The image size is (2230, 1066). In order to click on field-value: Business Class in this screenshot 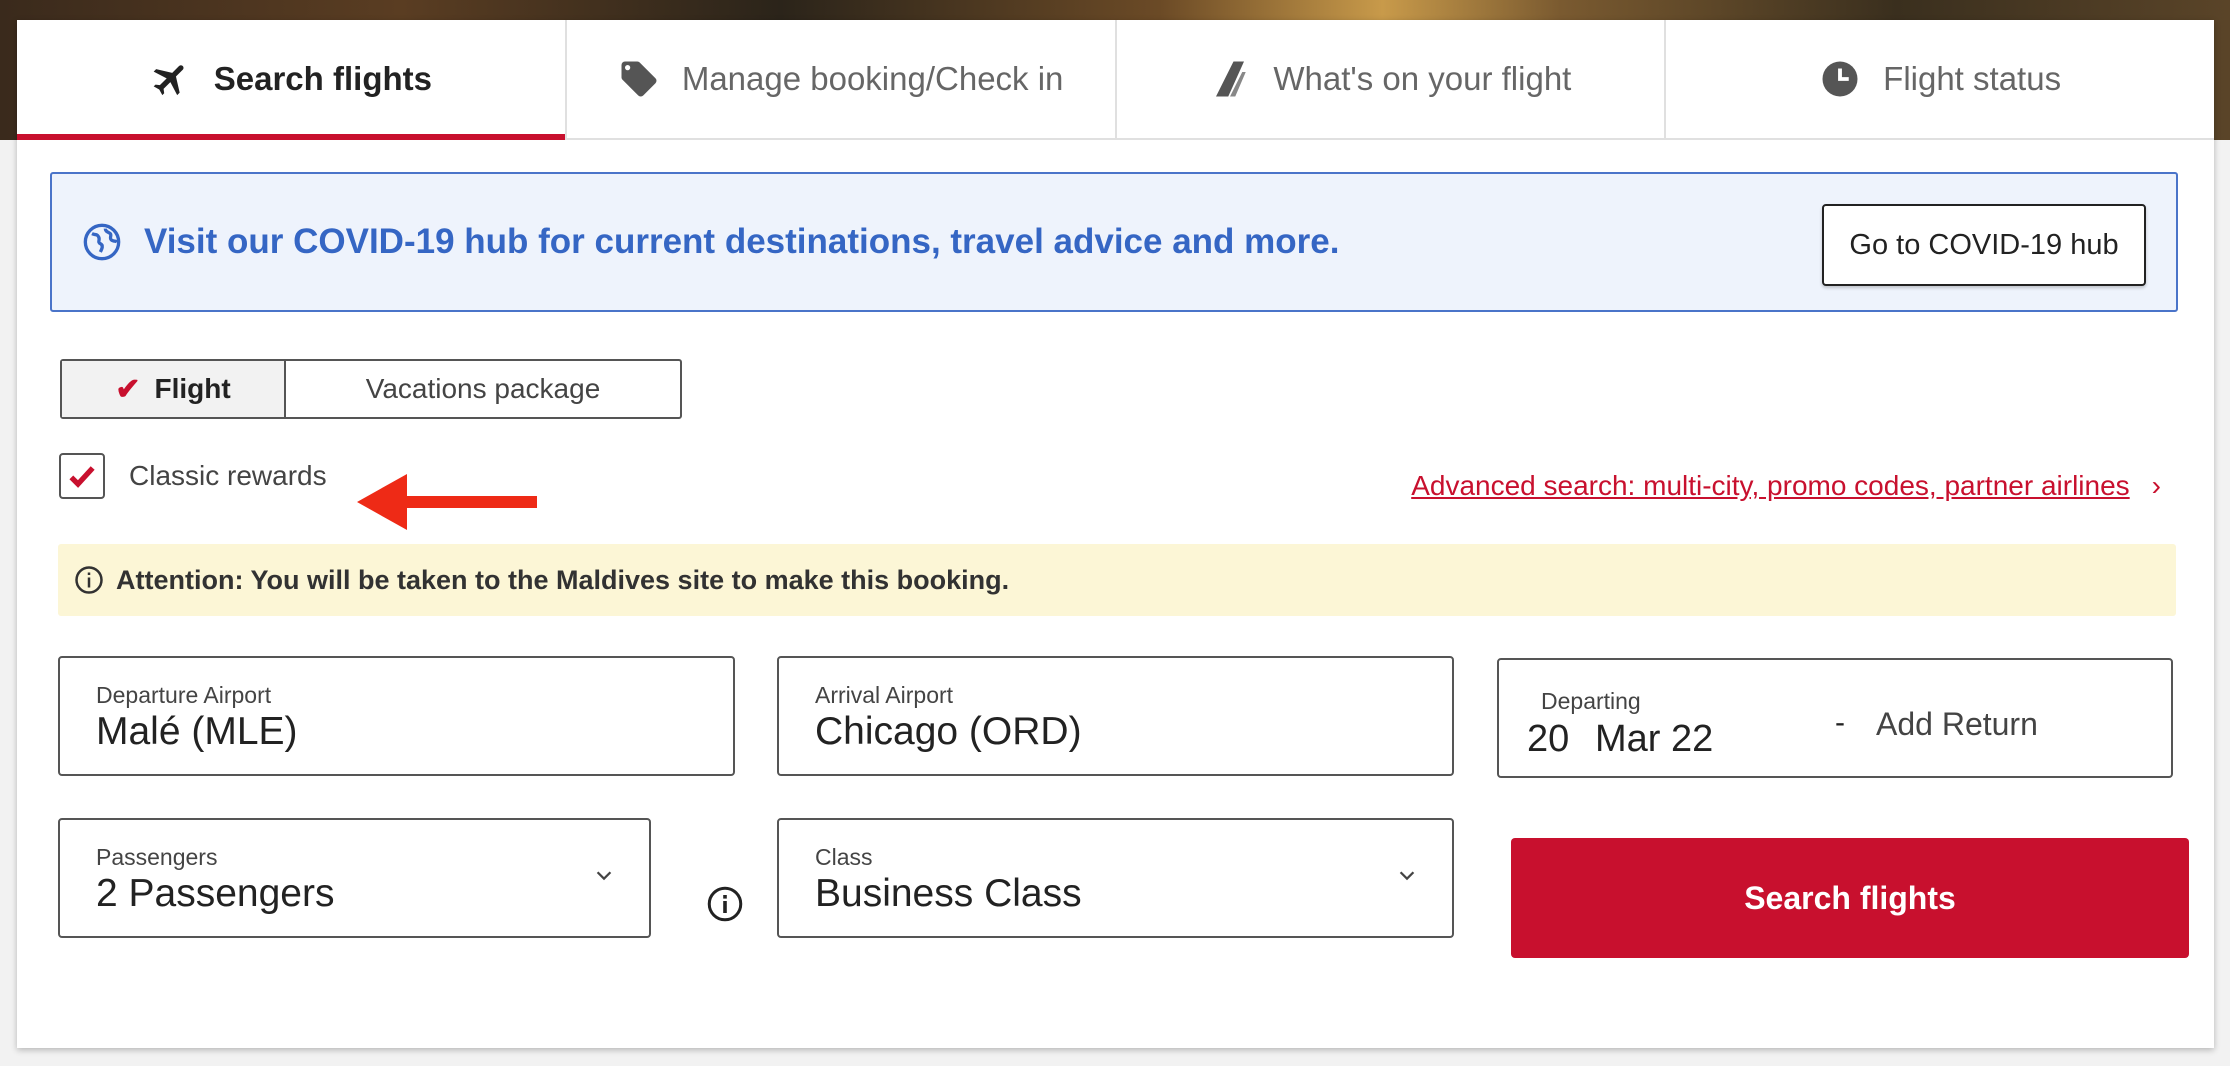, I will do `click(948, 893)`.